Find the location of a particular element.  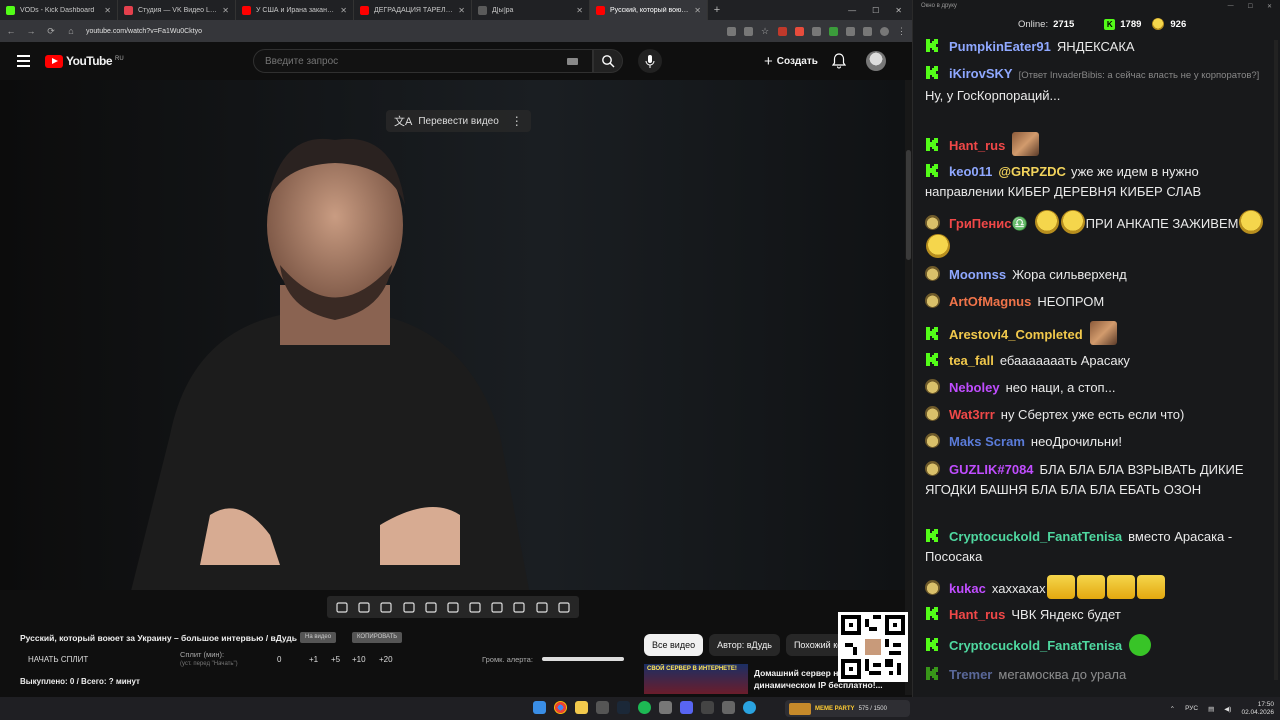

chrome-icon is located at coordinates (560, 707).